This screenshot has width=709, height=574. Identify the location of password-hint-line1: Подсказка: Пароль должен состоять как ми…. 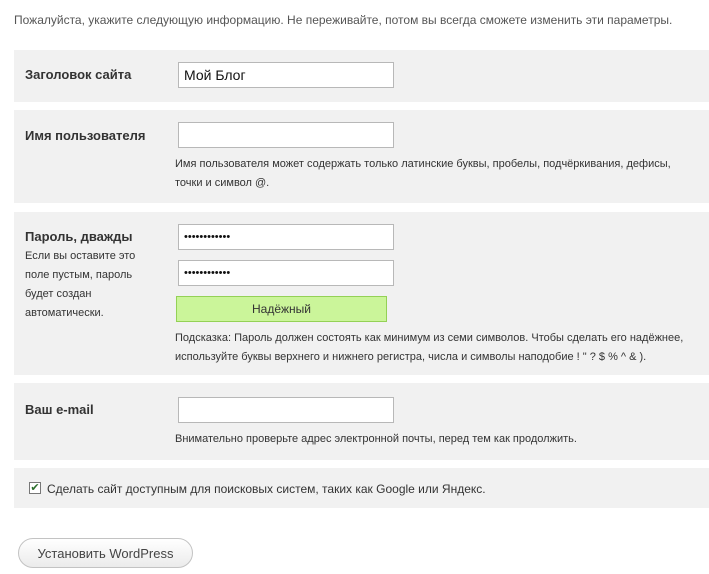
(429, 338).